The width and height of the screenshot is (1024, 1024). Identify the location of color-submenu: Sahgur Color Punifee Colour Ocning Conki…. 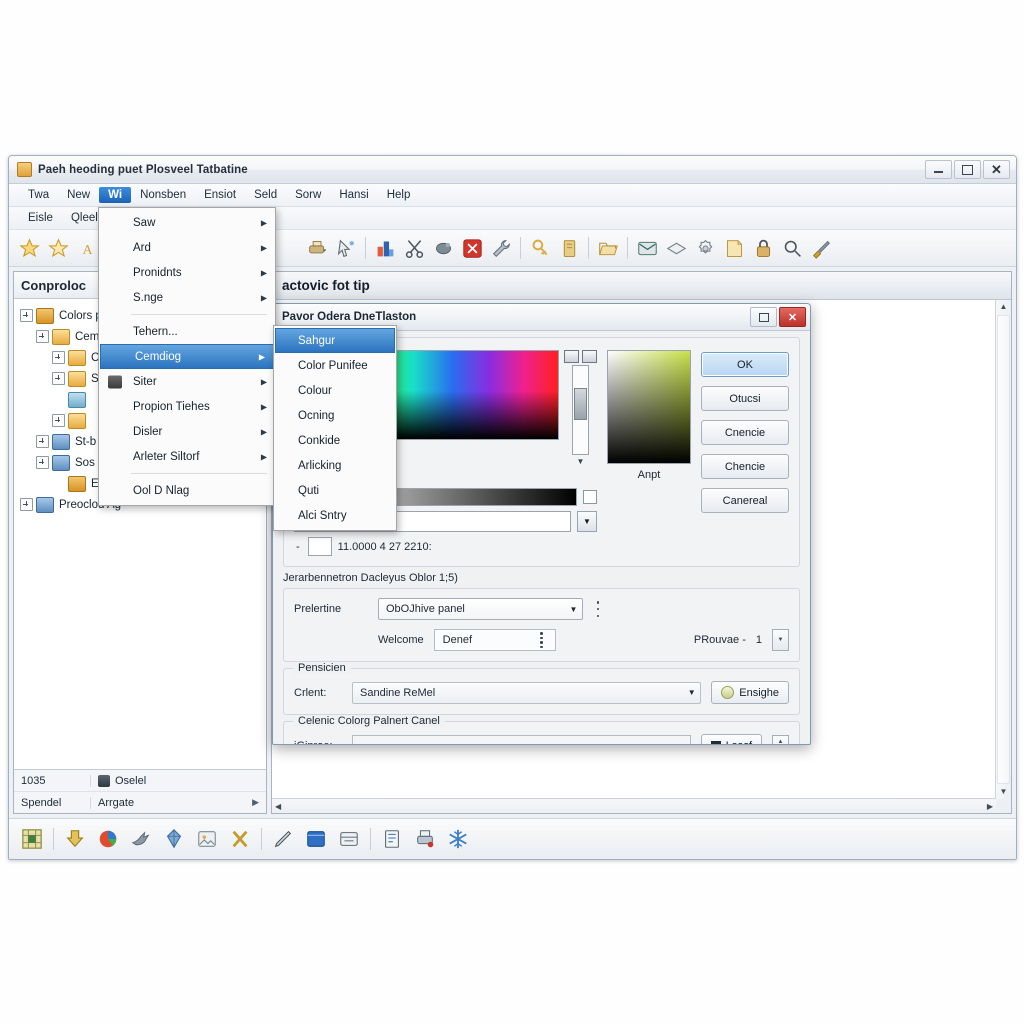
(335, 428).